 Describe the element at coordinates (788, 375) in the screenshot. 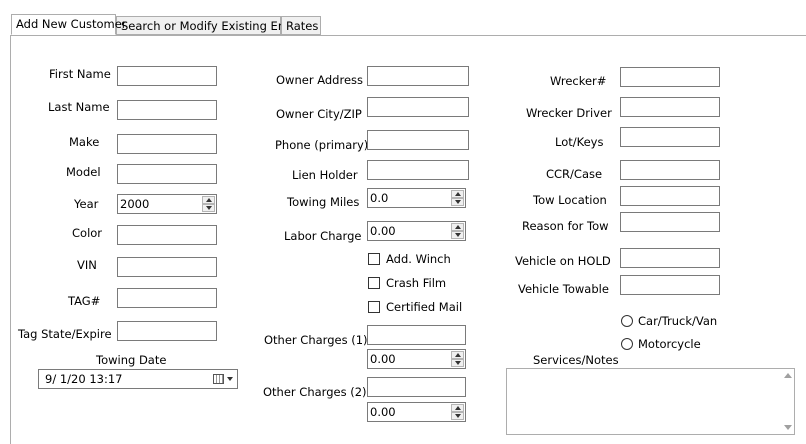

I see `scroll-up-icon` at that location.